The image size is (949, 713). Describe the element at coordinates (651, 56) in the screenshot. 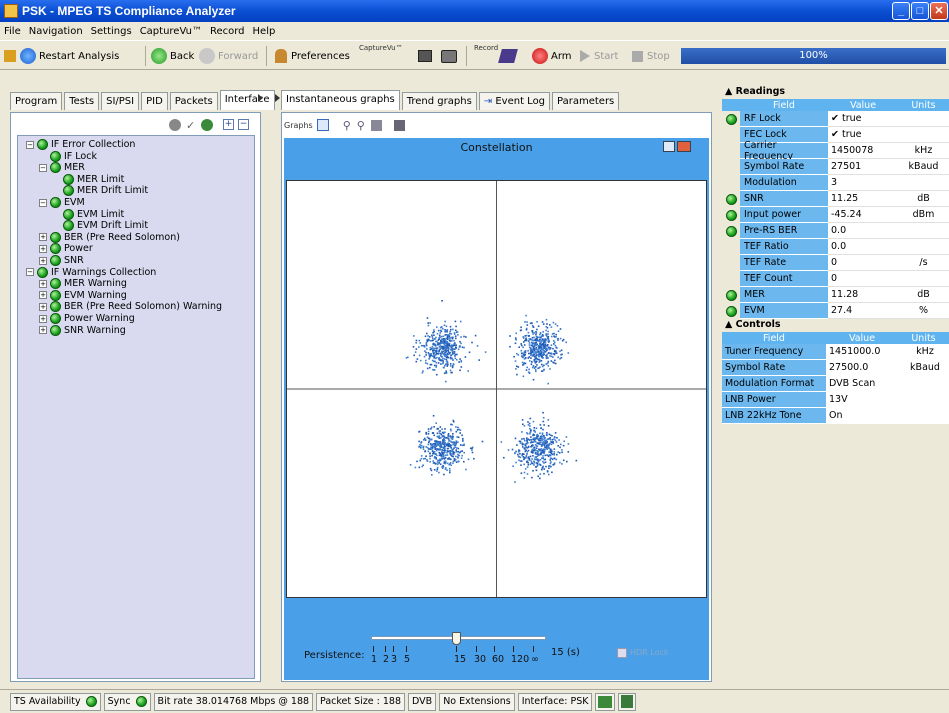

I see `stop-button: Stop` at that location.